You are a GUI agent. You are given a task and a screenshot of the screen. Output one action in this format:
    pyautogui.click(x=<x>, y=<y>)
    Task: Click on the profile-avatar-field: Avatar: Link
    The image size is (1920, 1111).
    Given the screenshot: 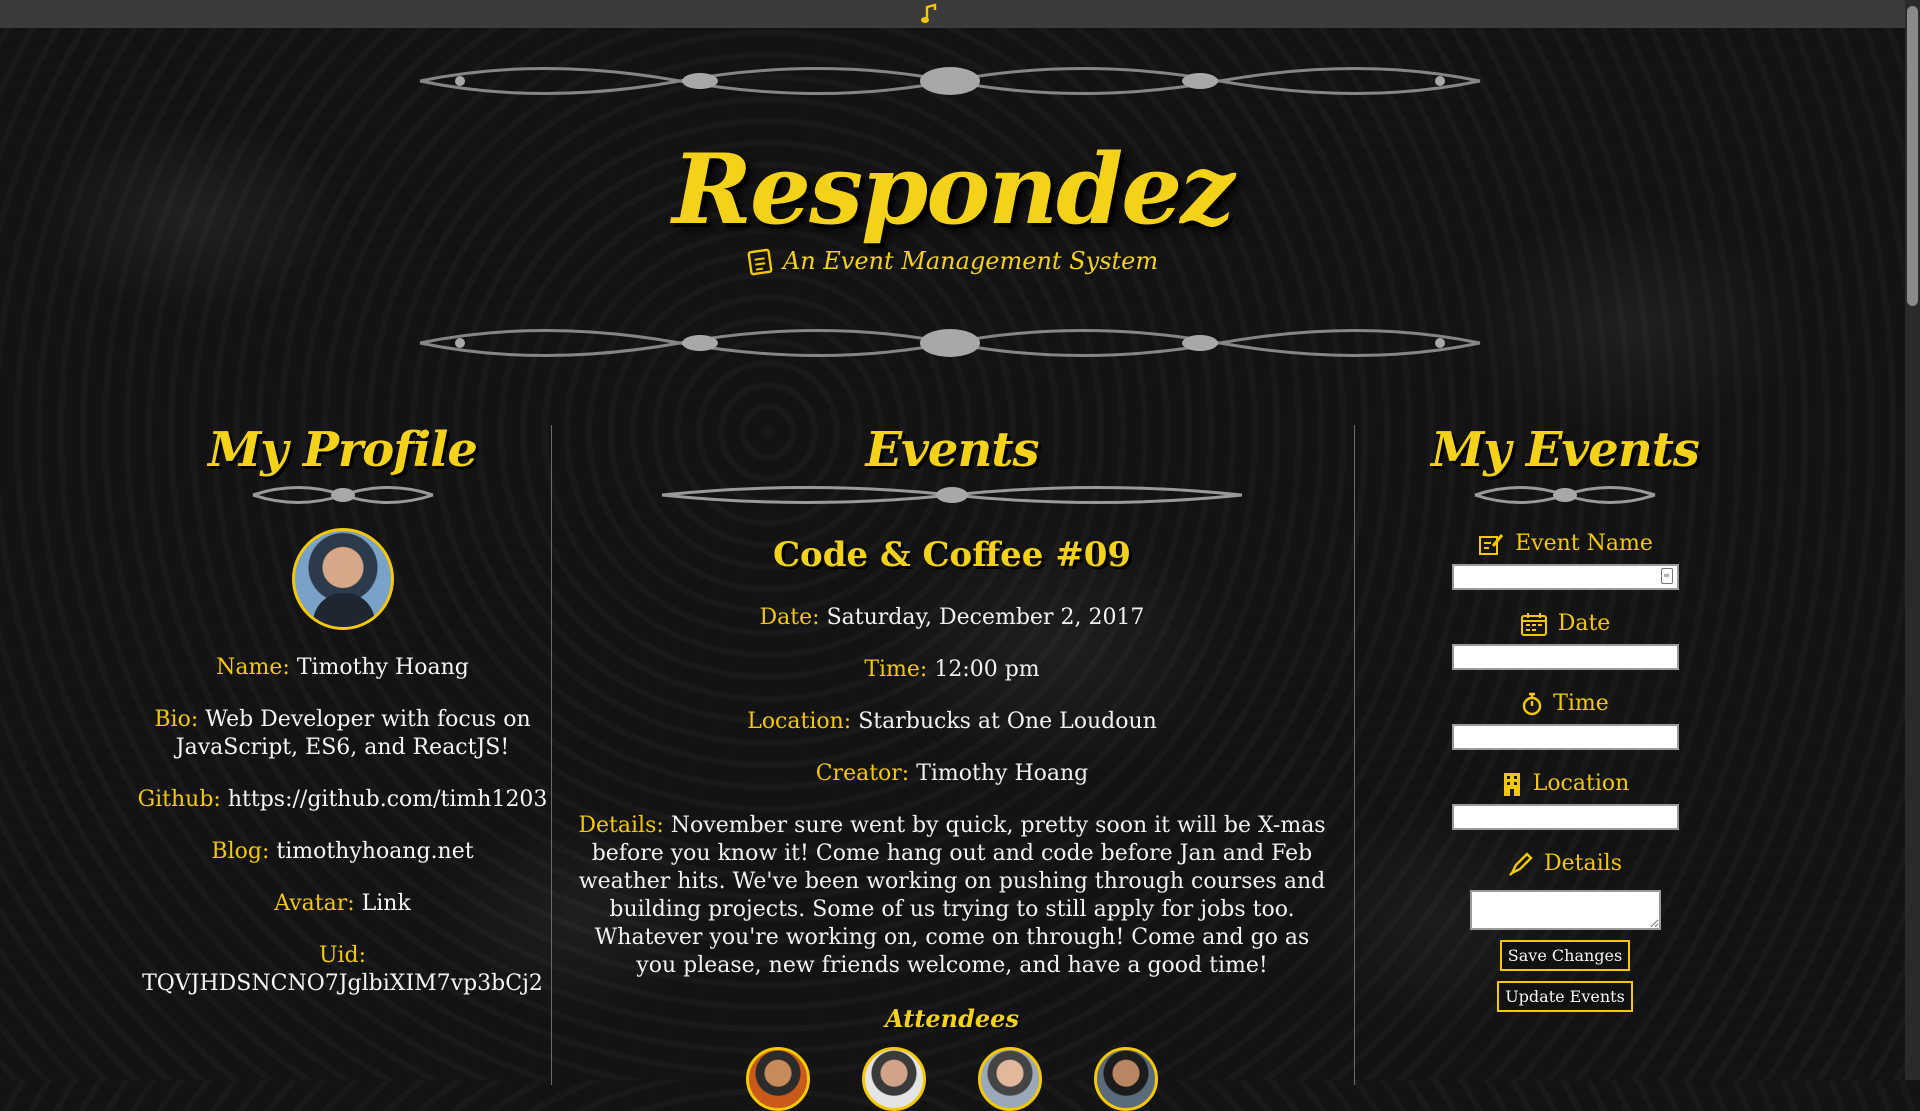 What is the action you would take?
    pyautogui.click(x=342, y=904)
    